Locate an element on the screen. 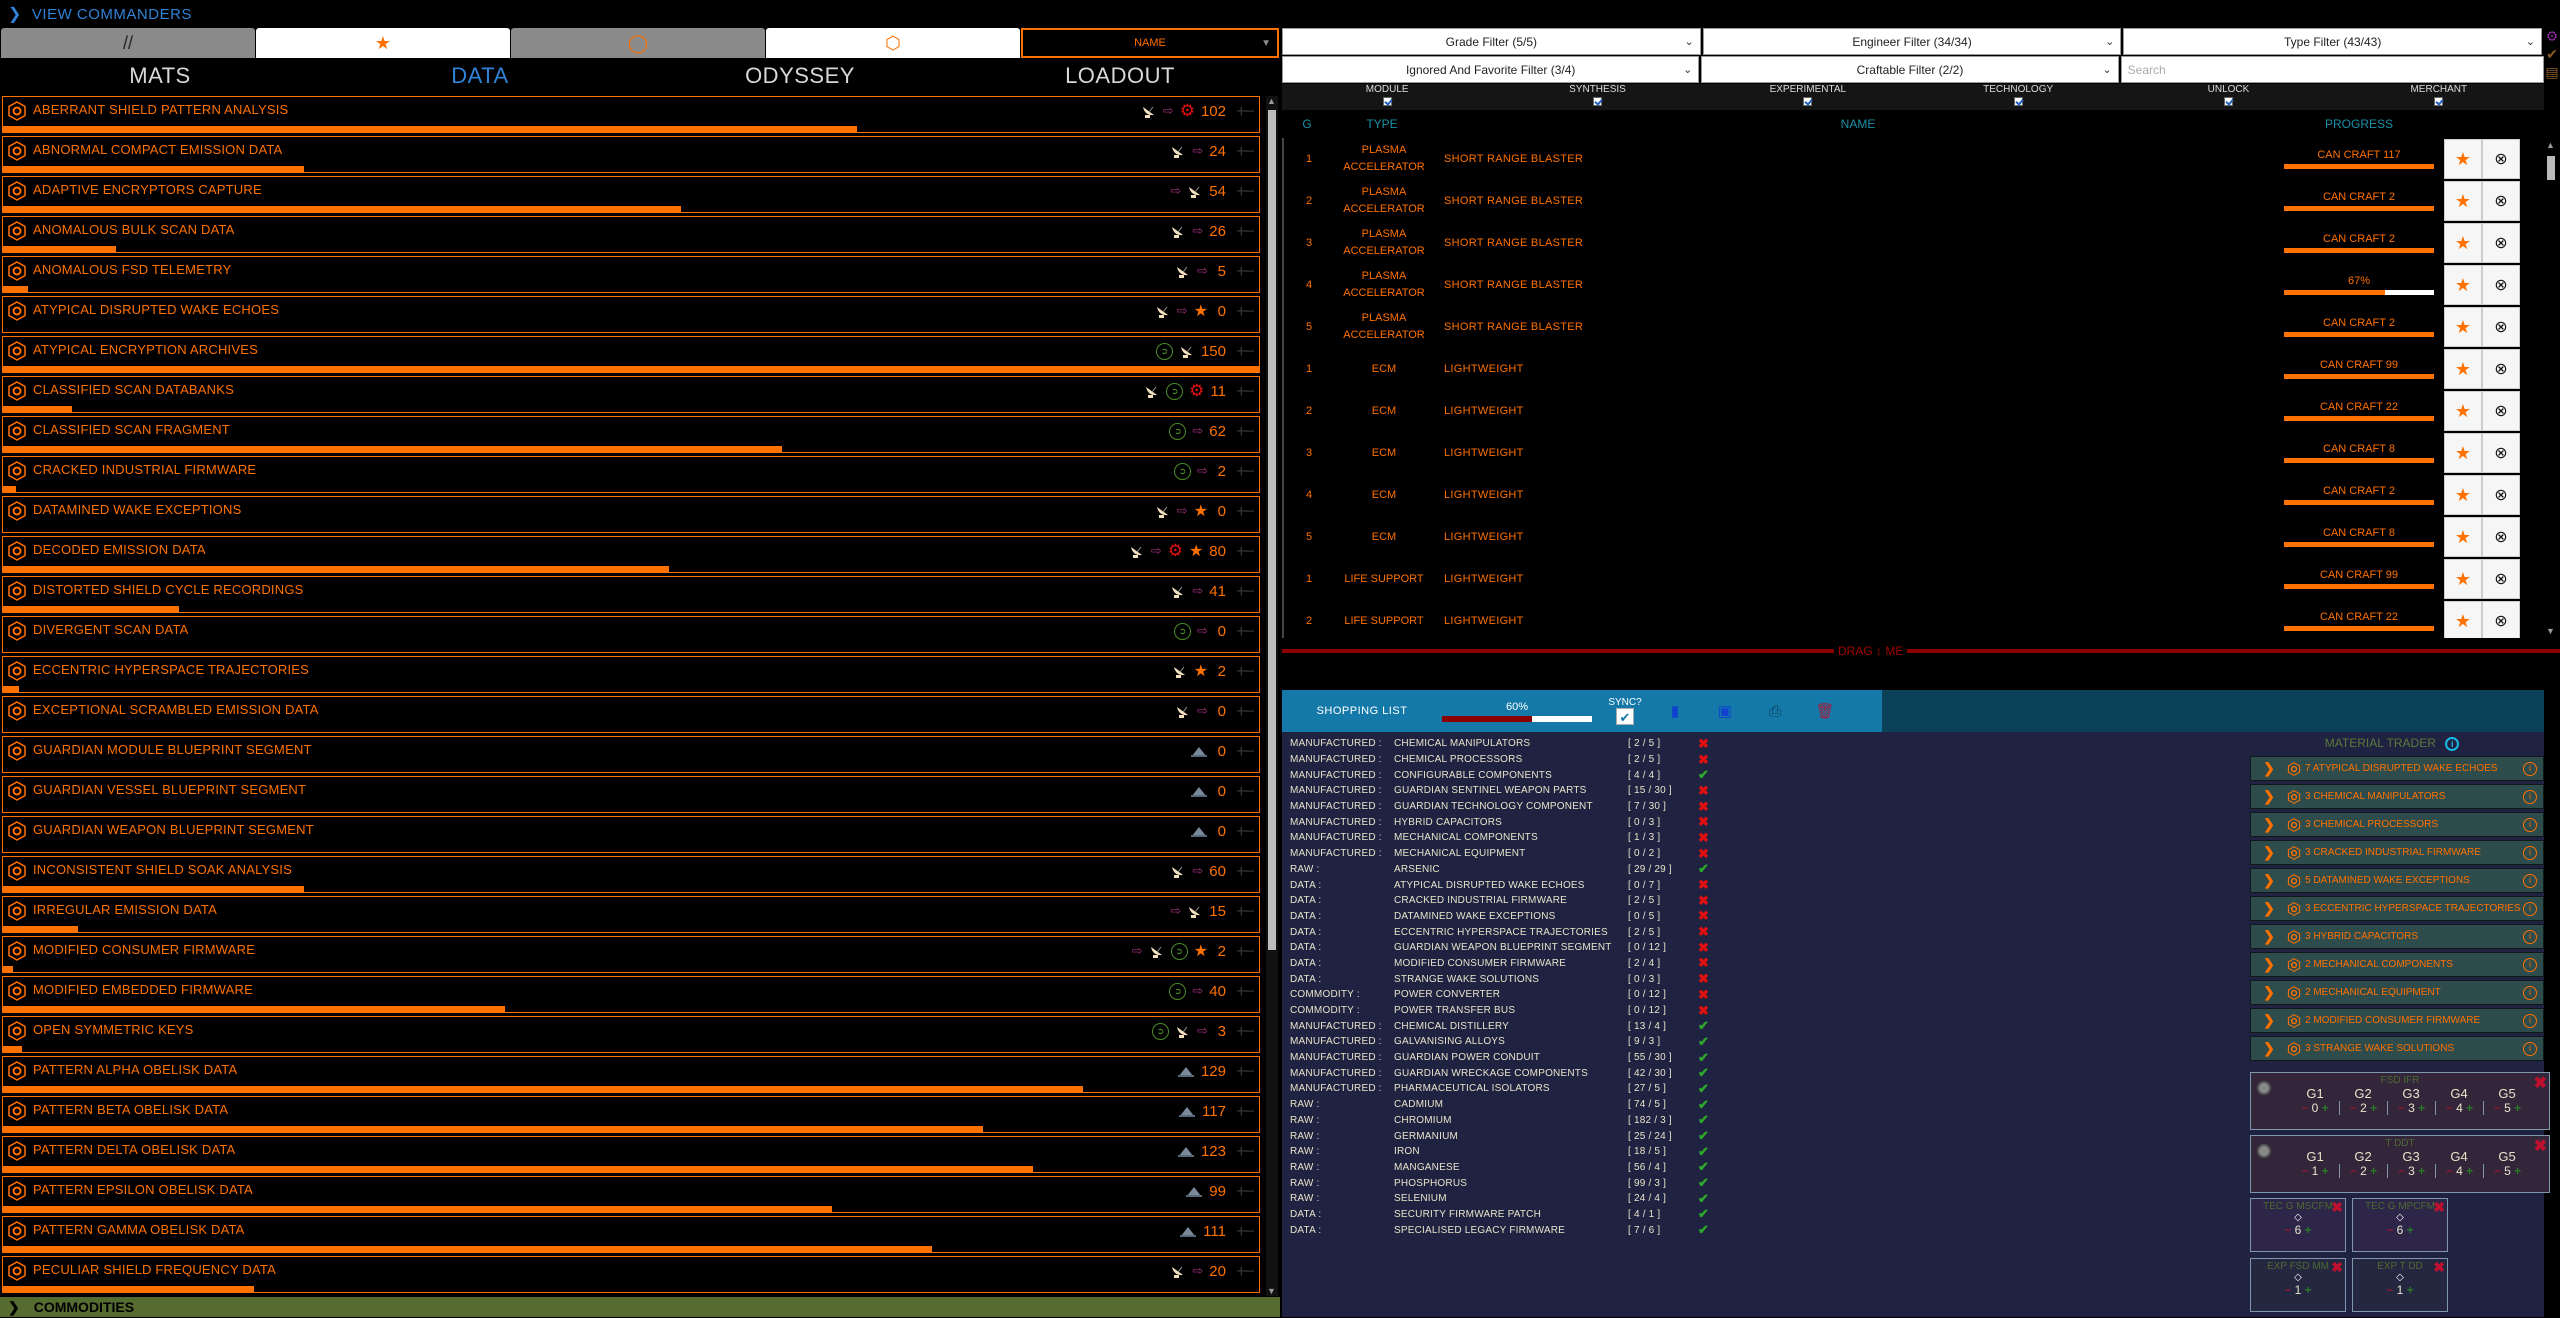 The width and height of the screenshot is (2560, 1318). trader-item: ❯ 2 MECHANICAL COMPONENTS i is located at coordinates (2397, 964).